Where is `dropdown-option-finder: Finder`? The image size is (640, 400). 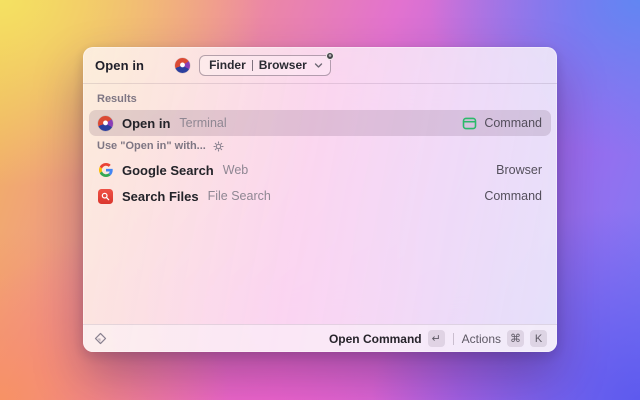
dropdown-option-finder: Finder is located at coordinates (227, 65).